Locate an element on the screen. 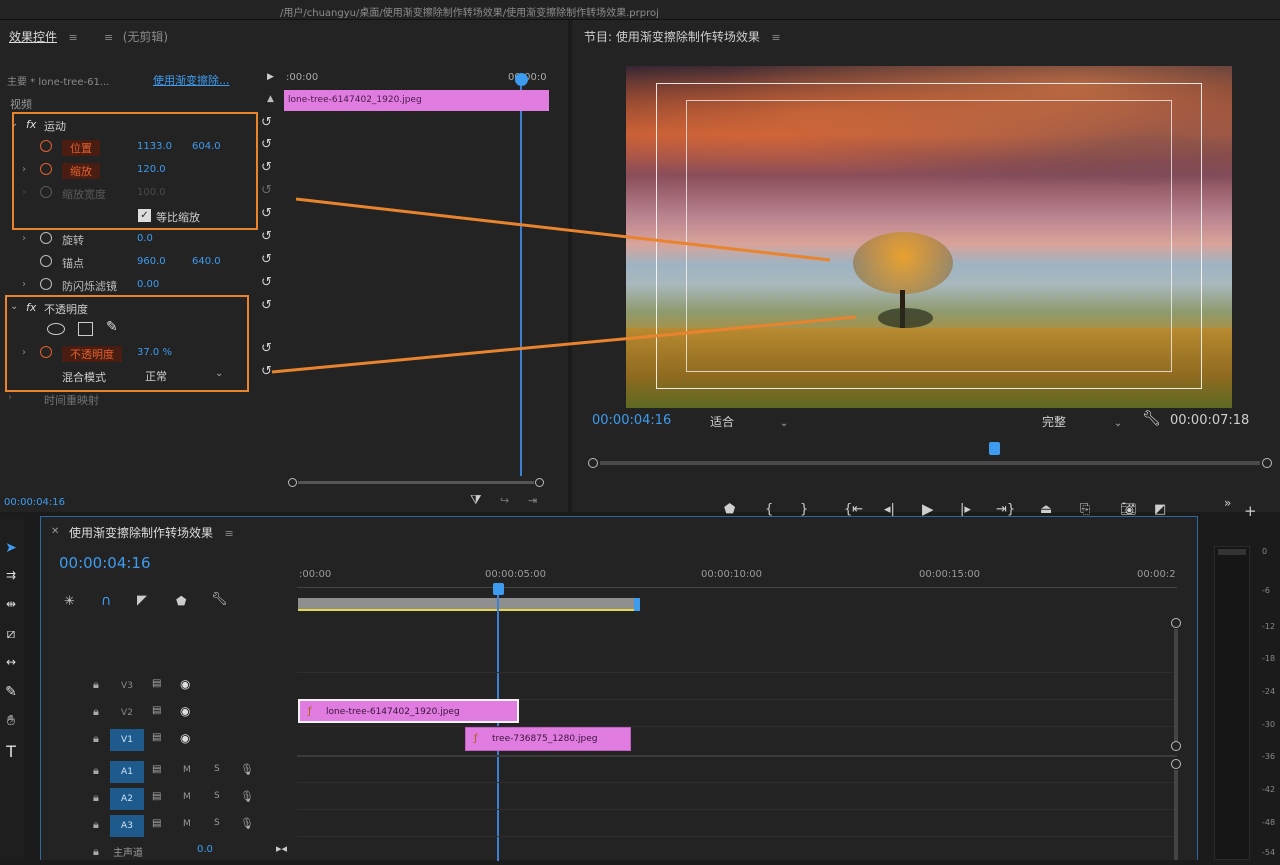  timeline-settings-icon: 🔧︎ is located at coordinates (219, 599).